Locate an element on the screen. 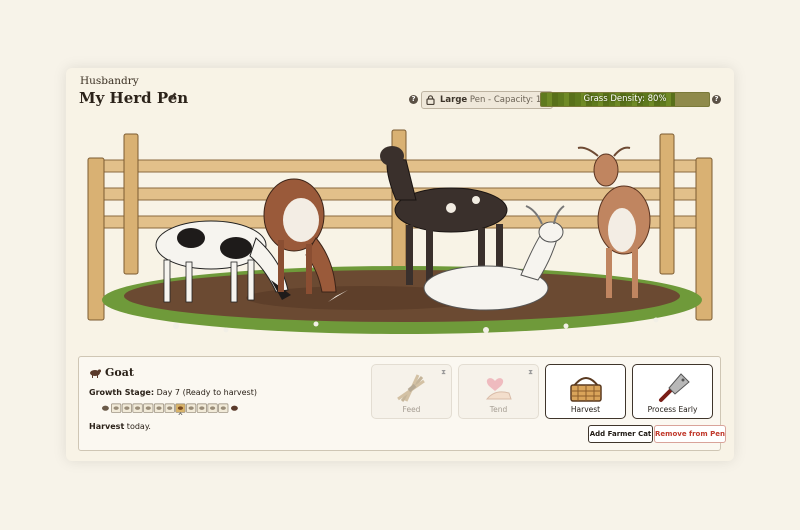  add-farmer-cat-button: Add Farmer Cat is located at coordinates (620, 434).